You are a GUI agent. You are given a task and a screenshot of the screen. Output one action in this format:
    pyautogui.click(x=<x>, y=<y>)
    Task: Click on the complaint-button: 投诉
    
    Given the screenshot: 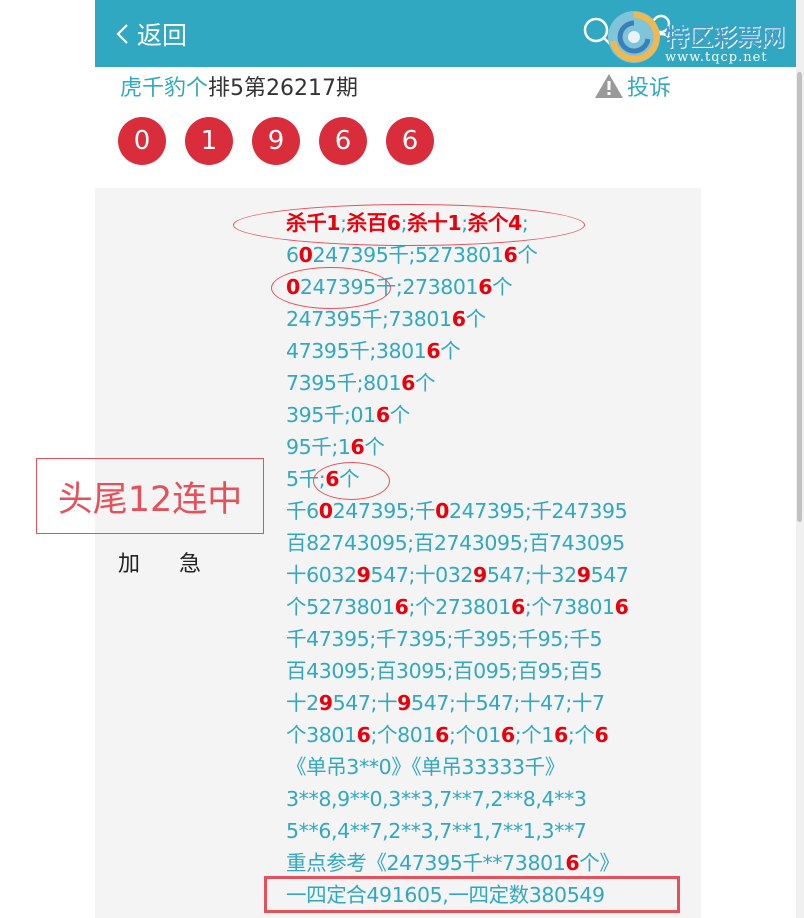 What is the action you would take?
    pyautogui.click(x=632, y=86)
    